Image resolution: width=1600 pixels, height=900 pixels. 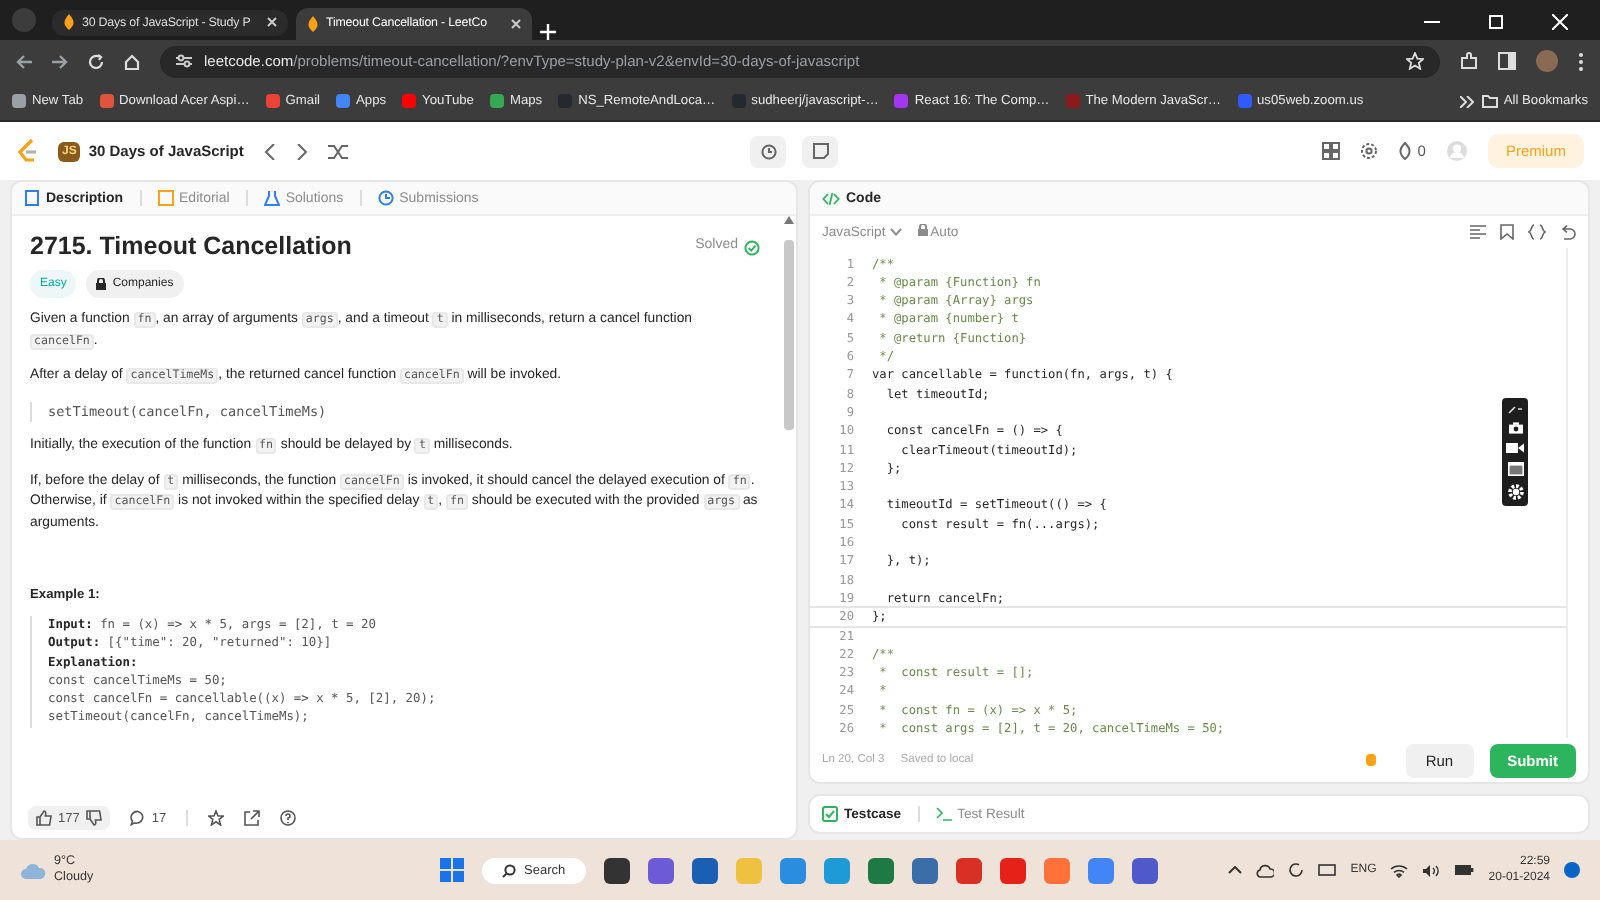 I want to click on maximize-icon, so click(x=1496, y=21).